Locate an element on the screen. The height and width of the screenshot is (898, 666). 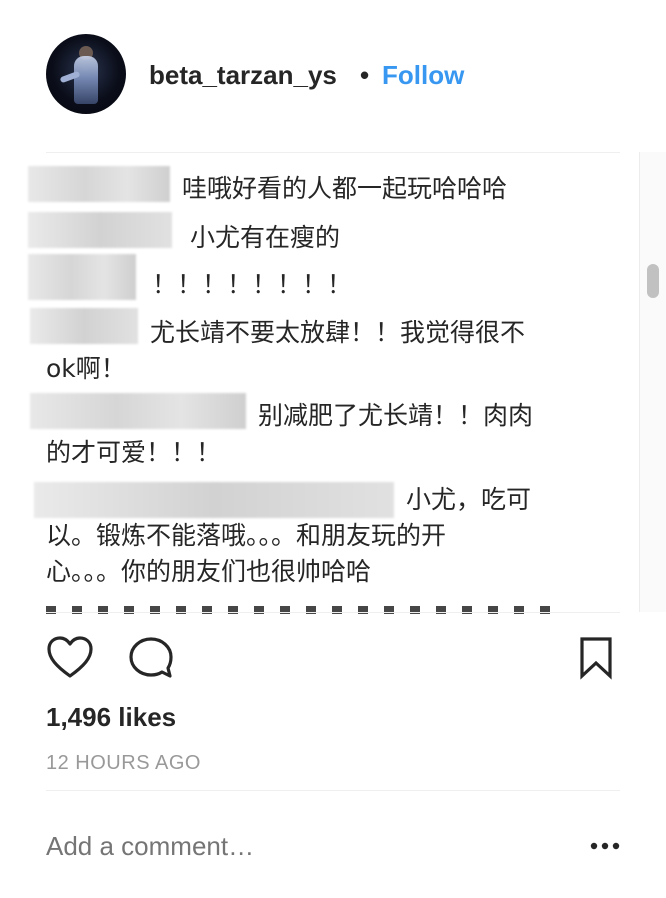
more-options-button is located at coordinates (605, 846).